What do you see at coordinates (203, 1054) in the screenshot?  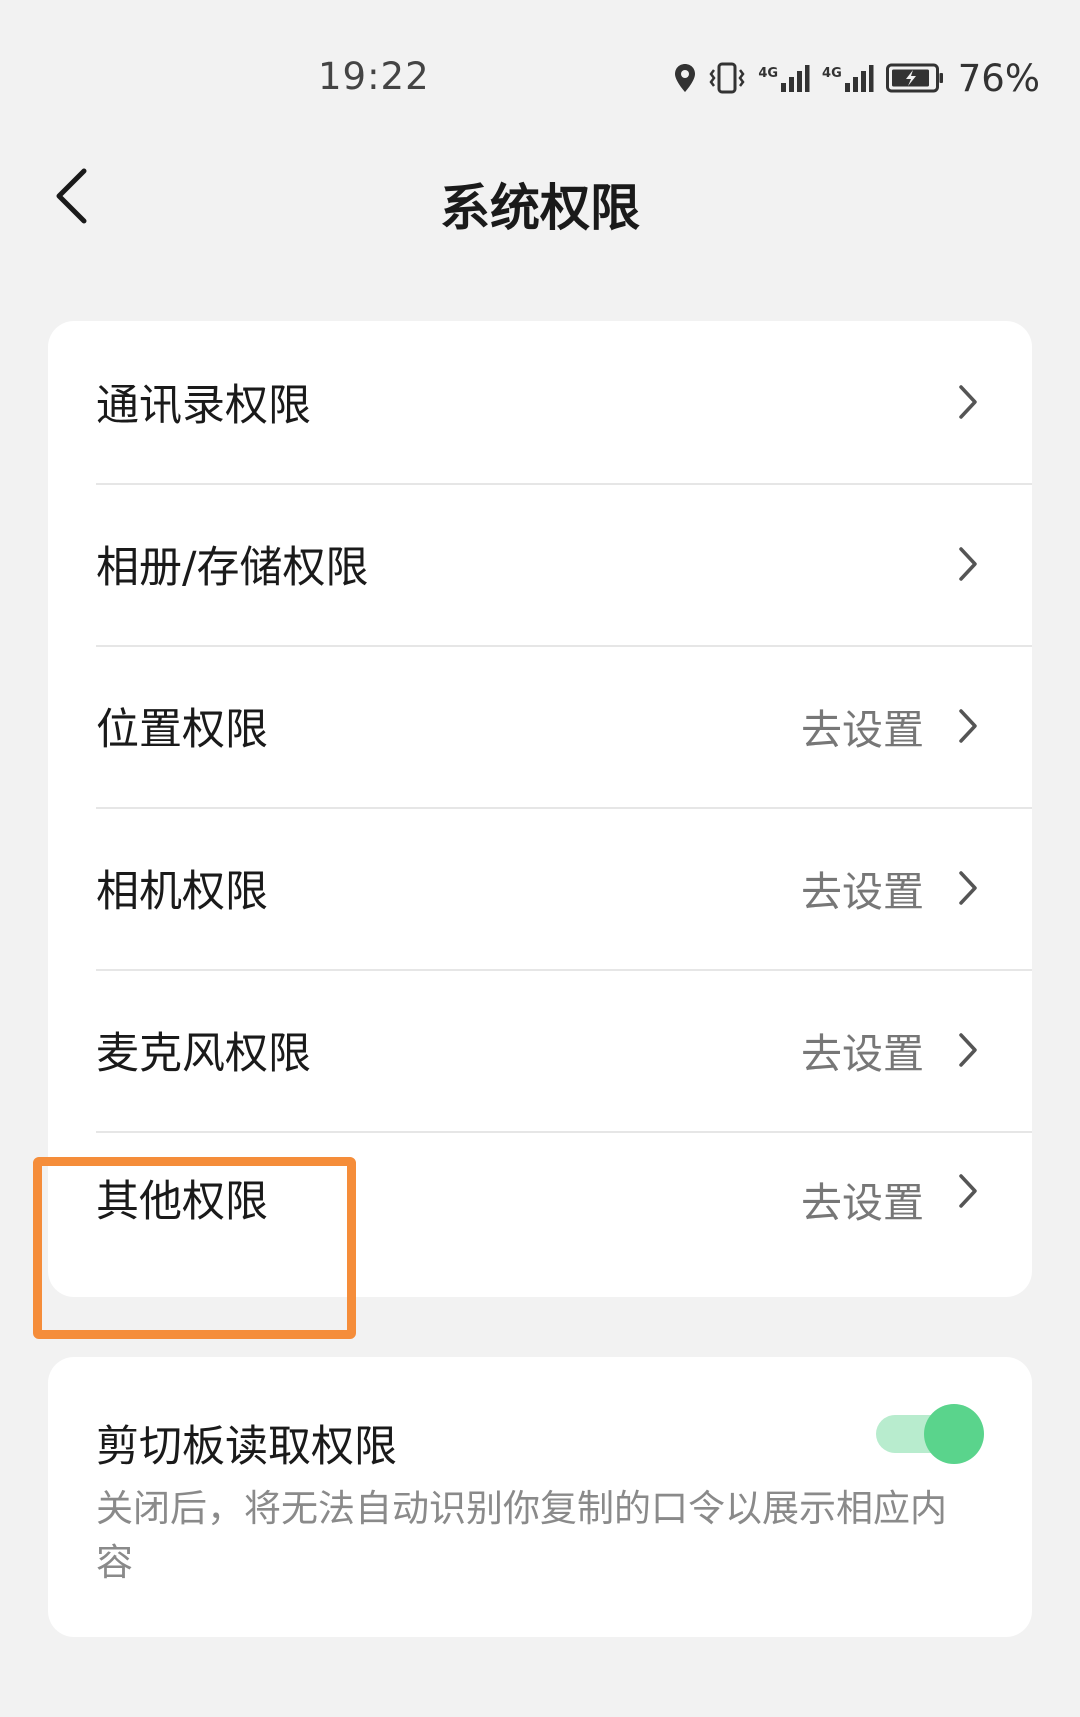 I see `permission-label: 麦克风权限` at bounding box center [203, 1054].